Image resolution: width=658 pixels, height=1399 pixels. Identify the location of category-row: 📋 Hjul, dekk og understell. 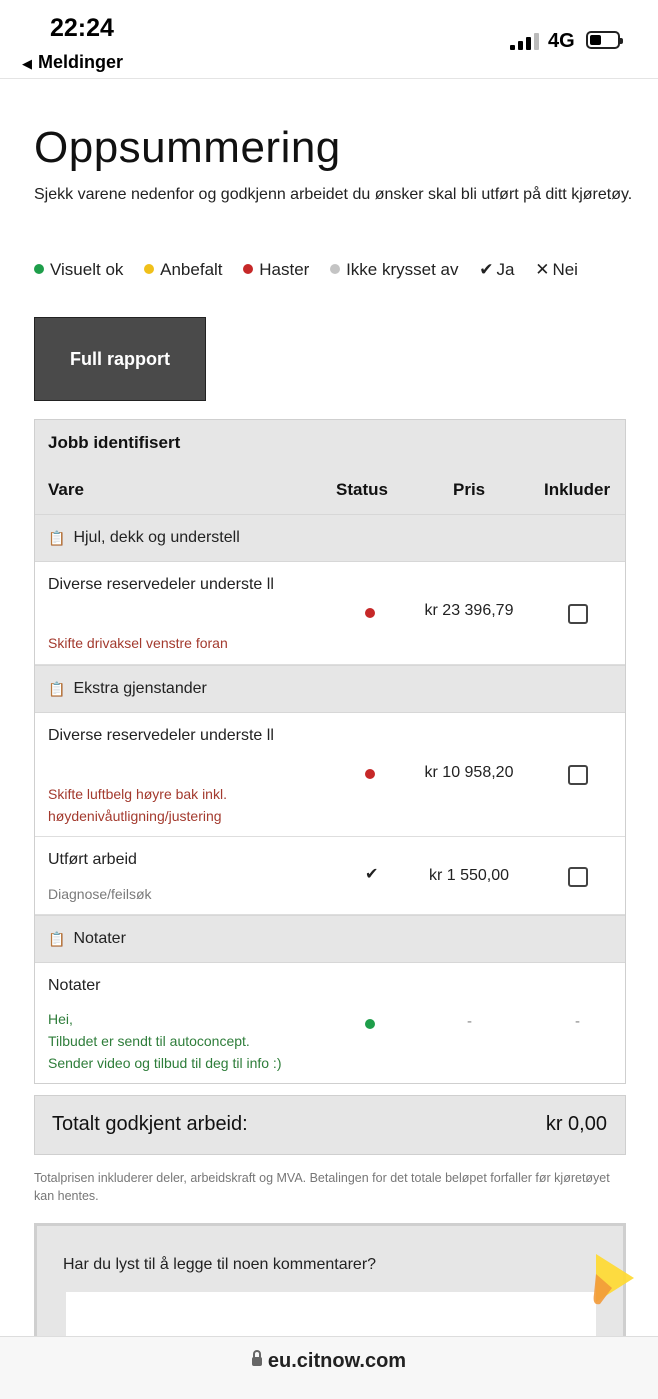
(330, 538).